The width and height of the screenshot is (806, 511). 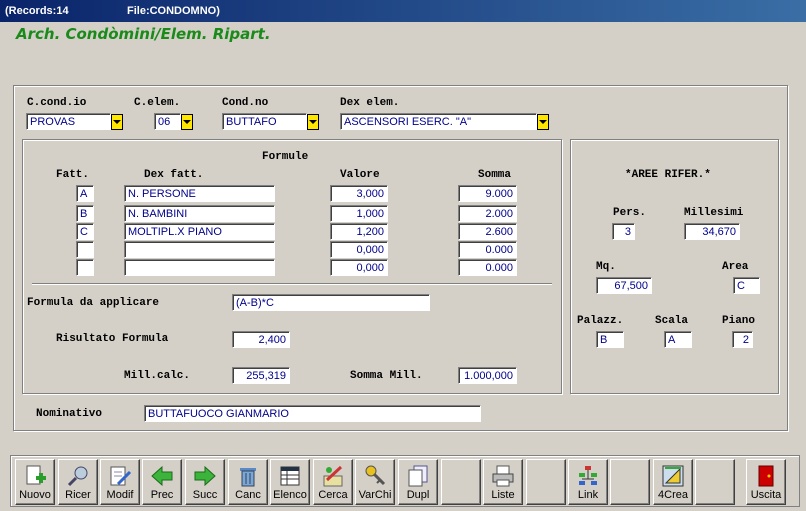 What do you see at coordinates (57, 103) in the screenshot?
I see `c-cond-label: C.cond.io` at bounding box center [57, 103].